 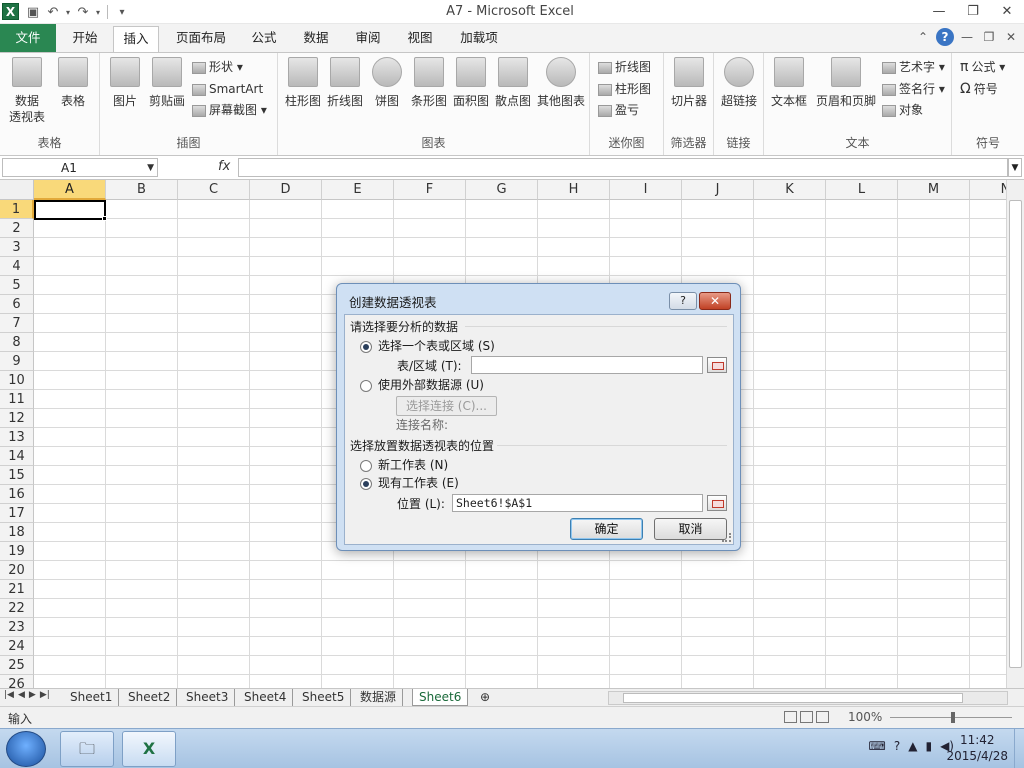 What do you see at coordinates (150, 168) in the screenshot?
I see `name-box-dropdown-icon: ▼` at bounding box center [150, 168].